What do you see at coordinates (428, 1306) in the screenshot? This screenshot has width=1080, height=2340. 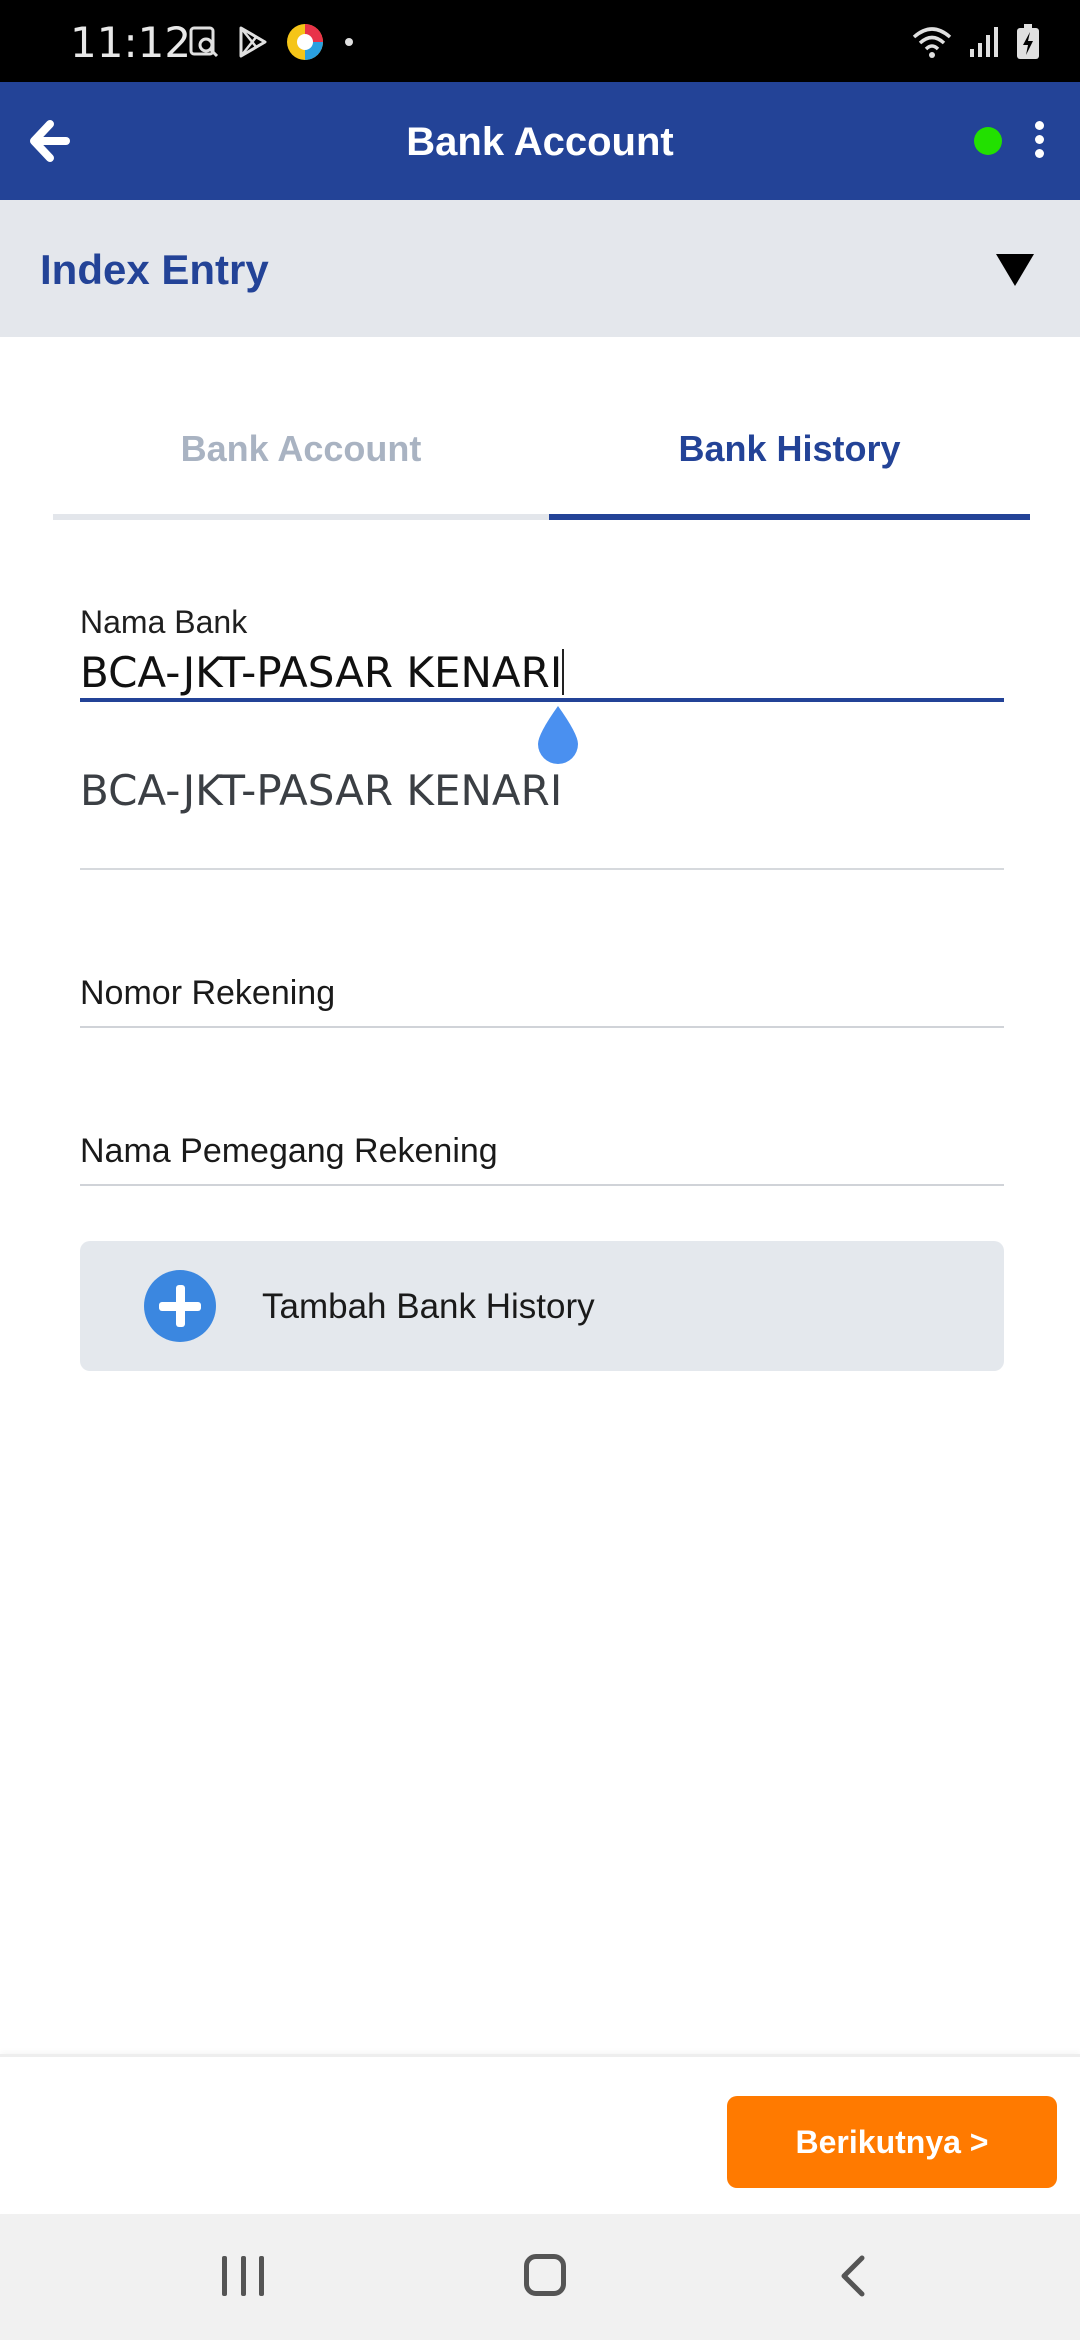 I see `add-bank-history-label: Tambah Bank History` at bounding box center [428, 1306].